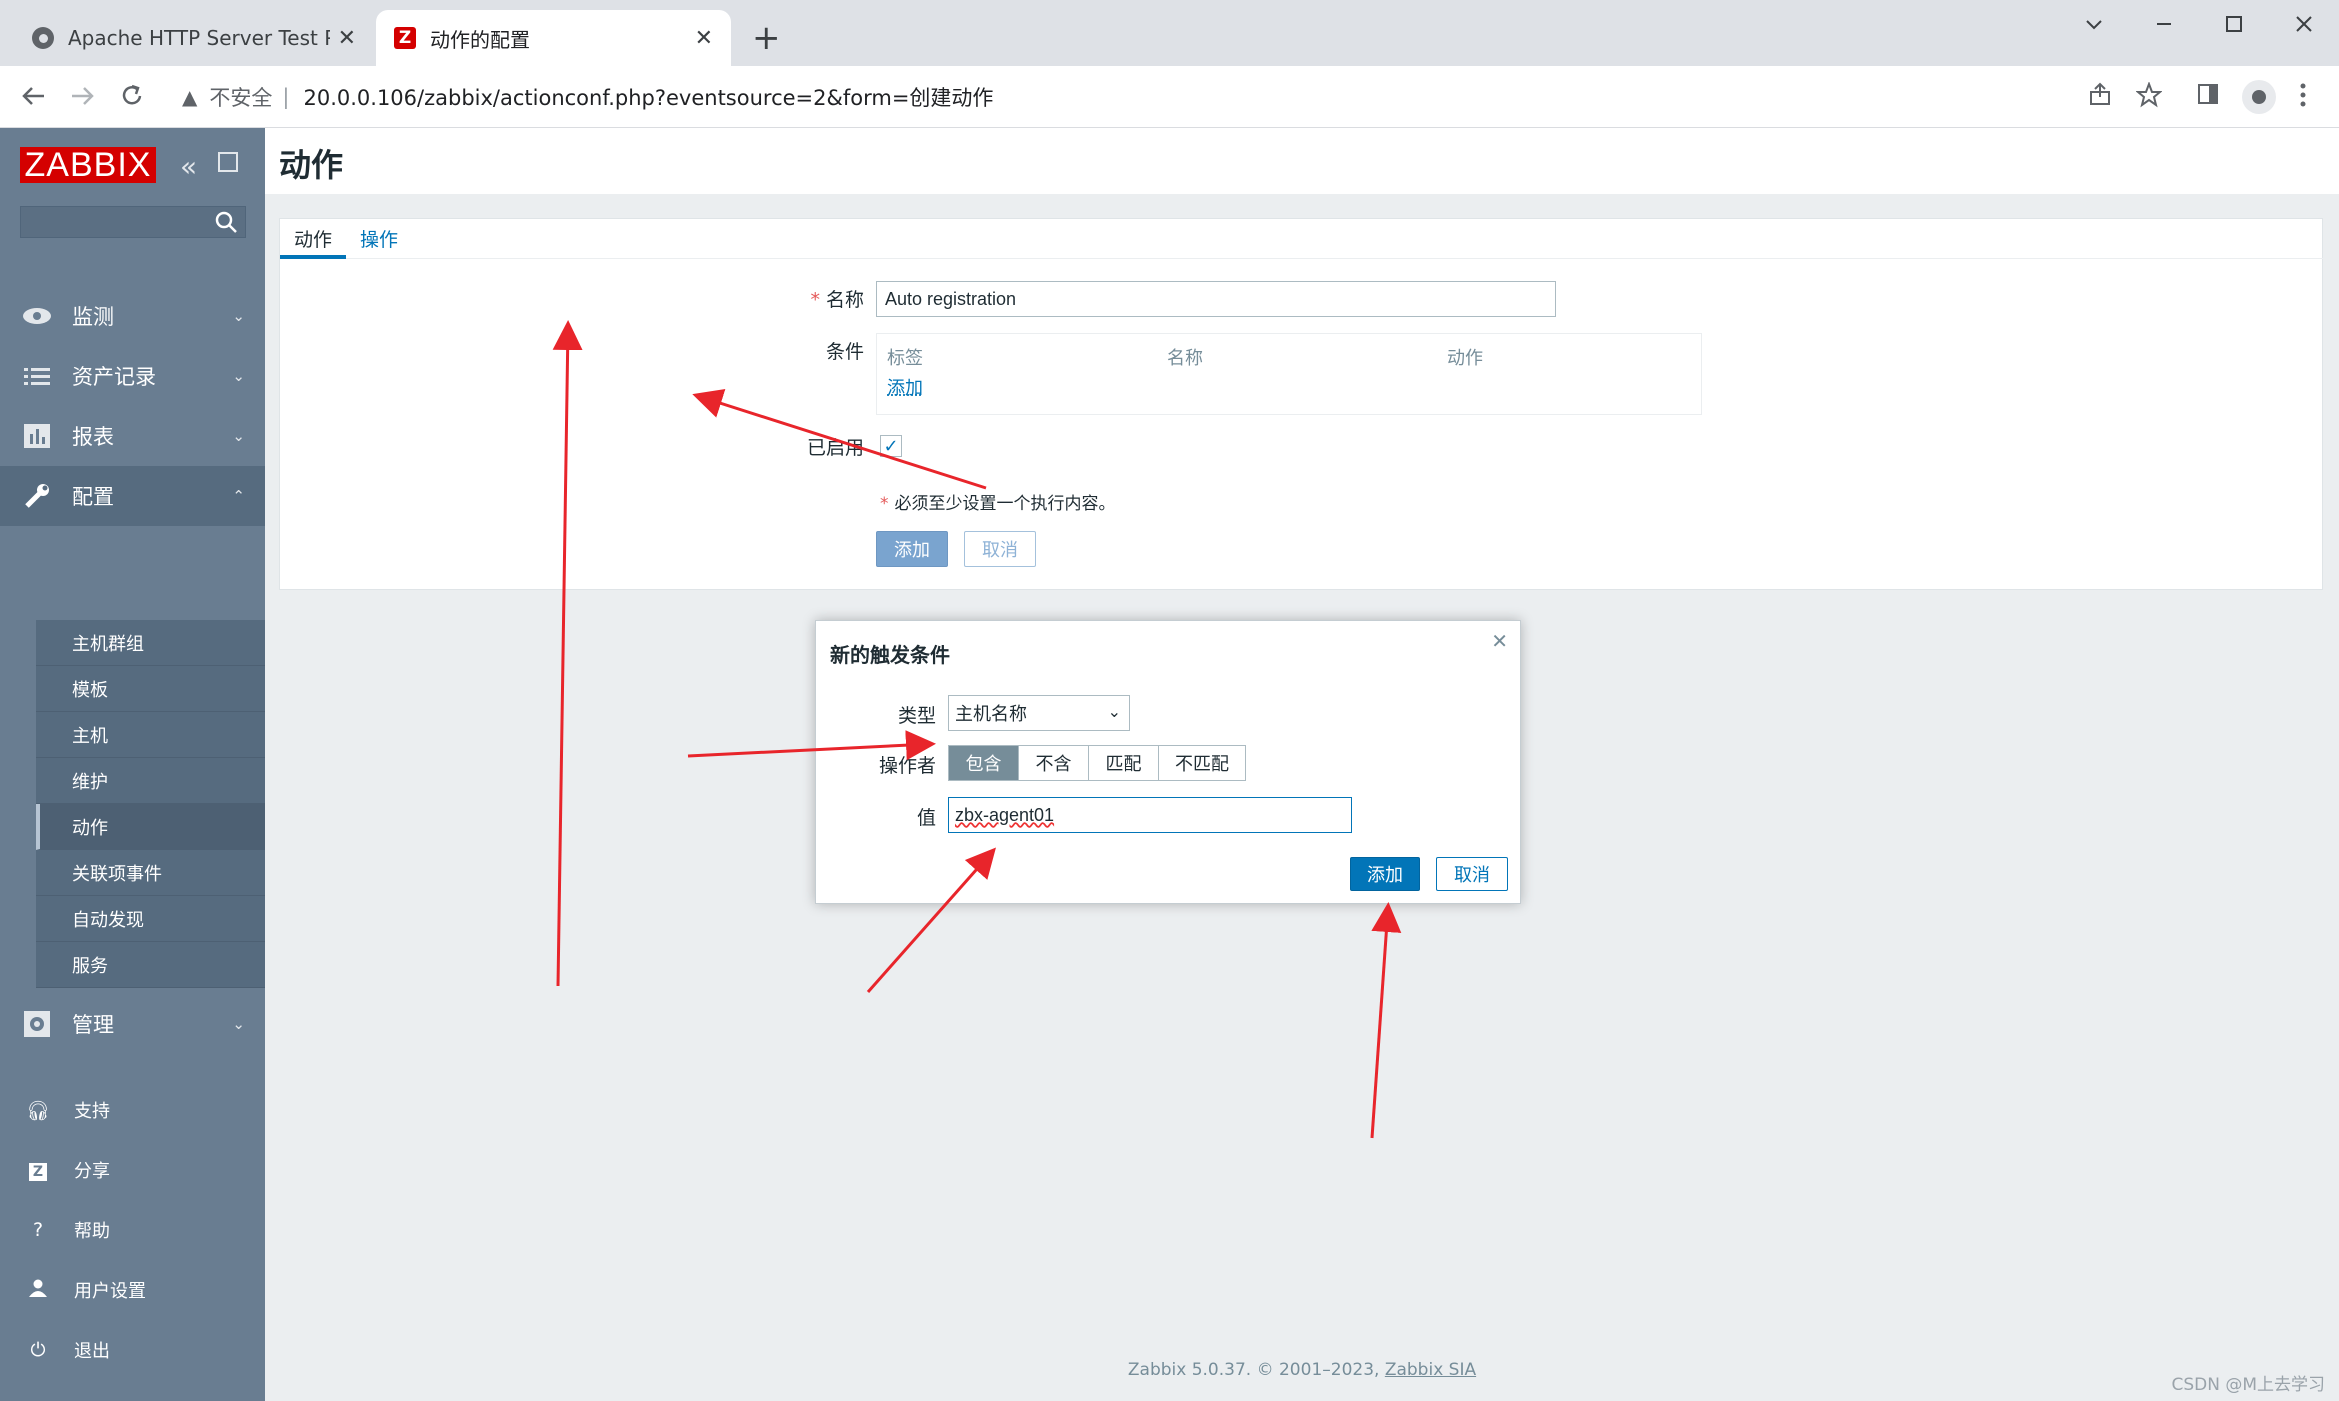  Describe the element at coordinates (891, 446) in the screenshot. I see `enabled-checkbox: ✓` at that location.